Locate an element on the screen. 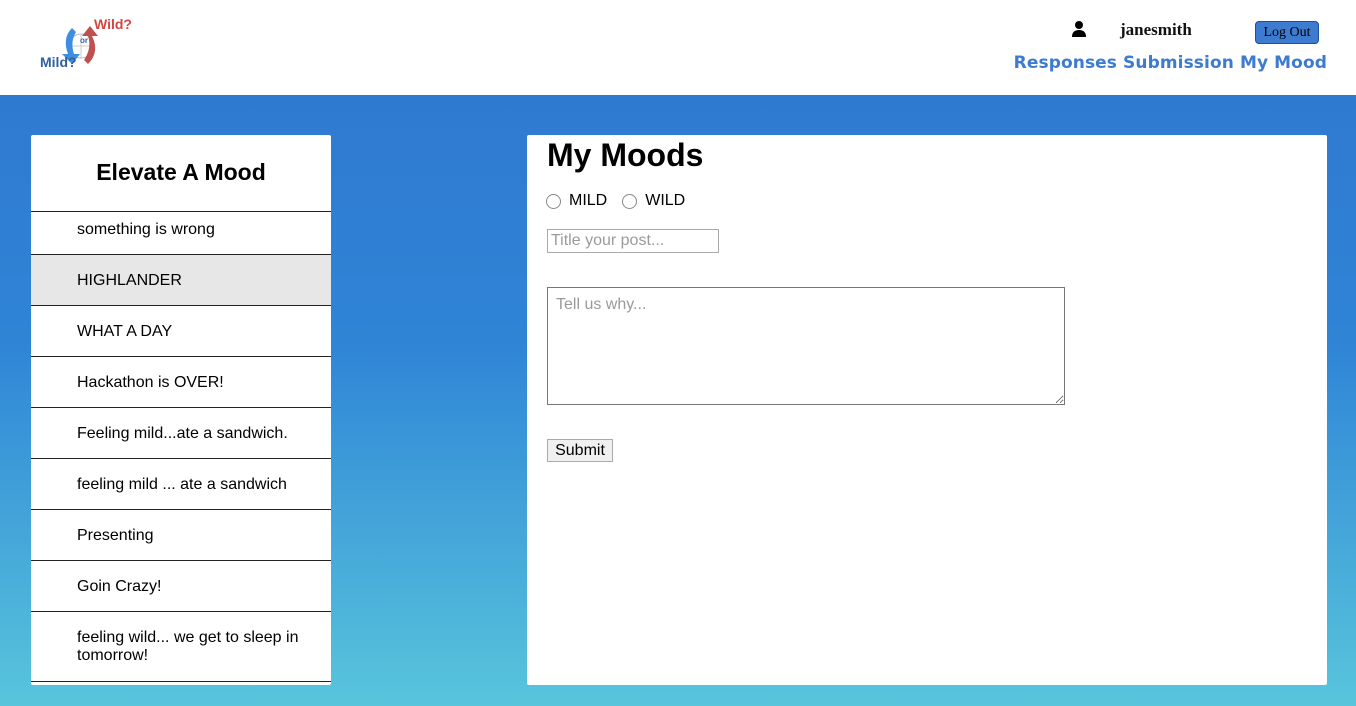 The height and width of the screenshot is (706, 1356). nav-link-responses: Responses is located at coordinates (1065, 63).